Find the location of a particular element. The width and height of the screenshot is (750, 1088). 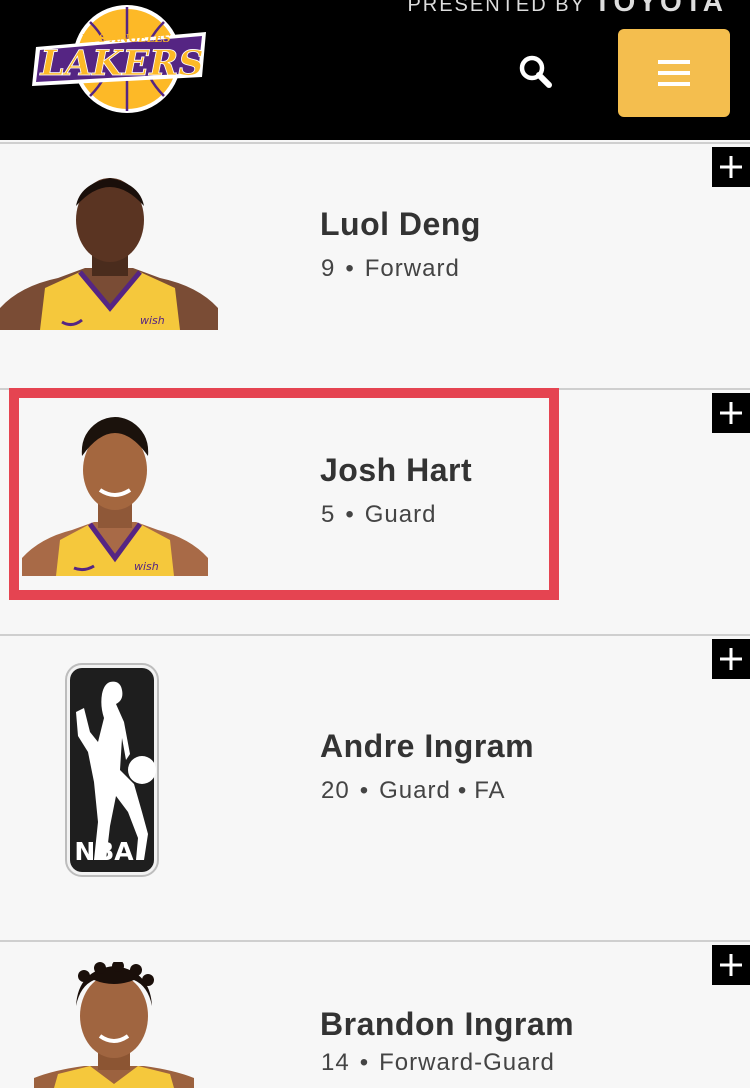

lakers-logo: LOS ANGELES LAKERS is located at coordinates (120, 58).